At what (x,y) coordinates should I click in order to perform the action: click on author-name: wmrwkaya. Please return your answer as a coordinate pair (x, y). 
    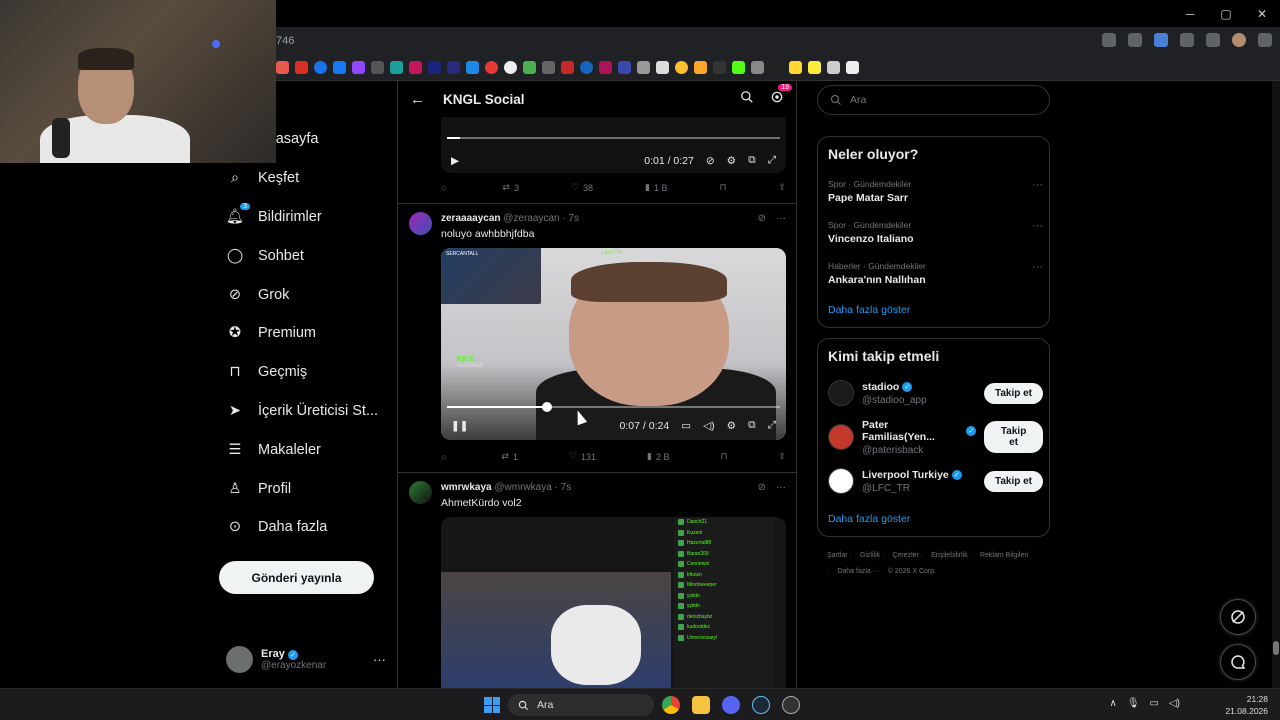
    Looking at the image, I should click on (466, 487).